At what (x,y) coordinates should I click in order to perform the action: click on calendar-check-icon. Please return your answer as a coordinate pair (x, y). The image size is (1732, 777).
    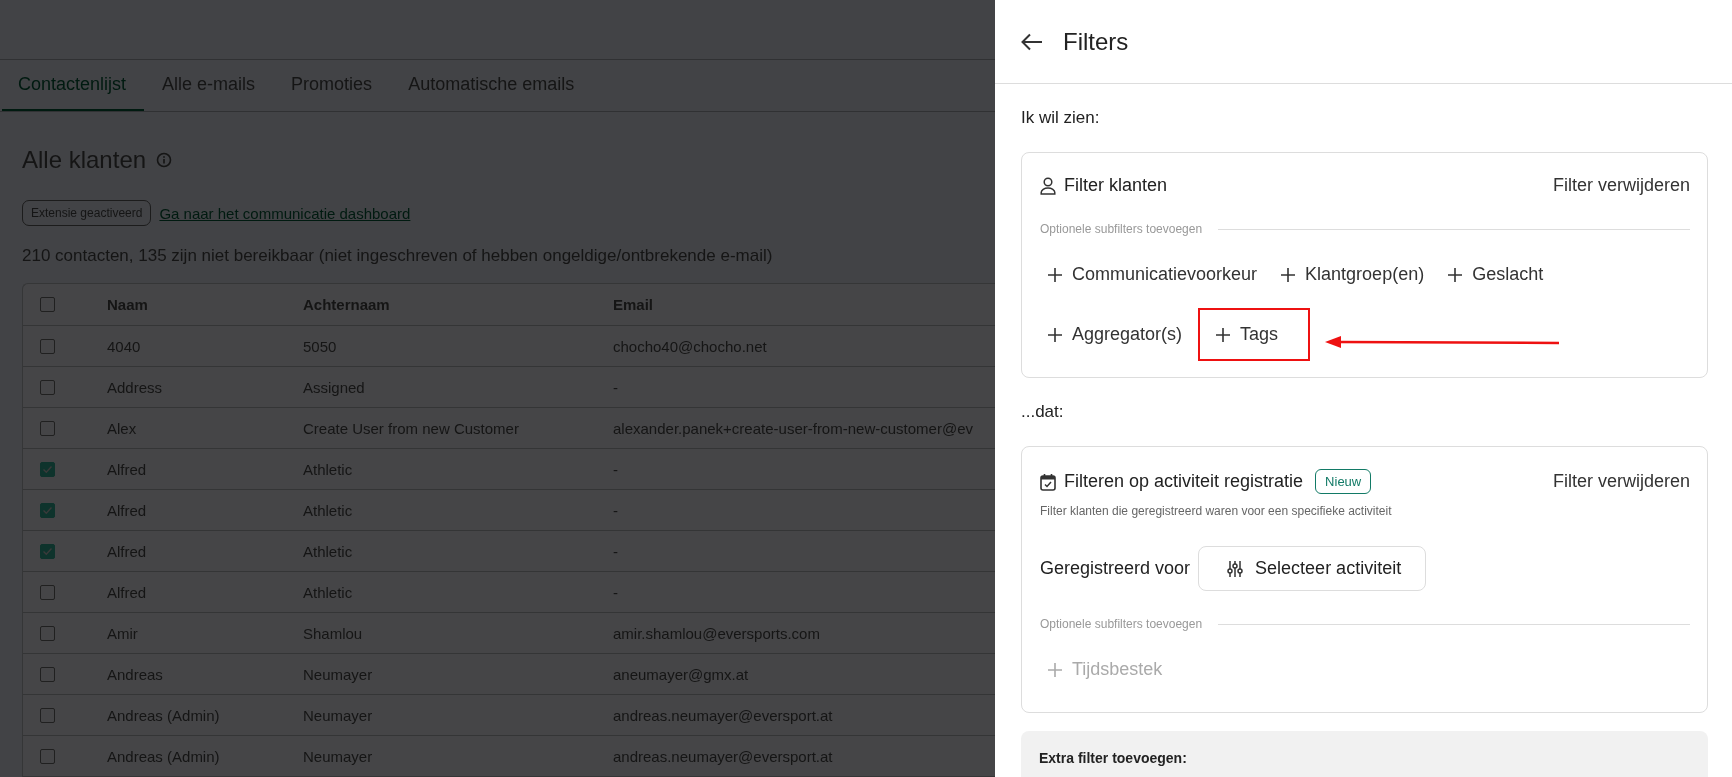
    Looking at the image, I should click on (1048, 481).